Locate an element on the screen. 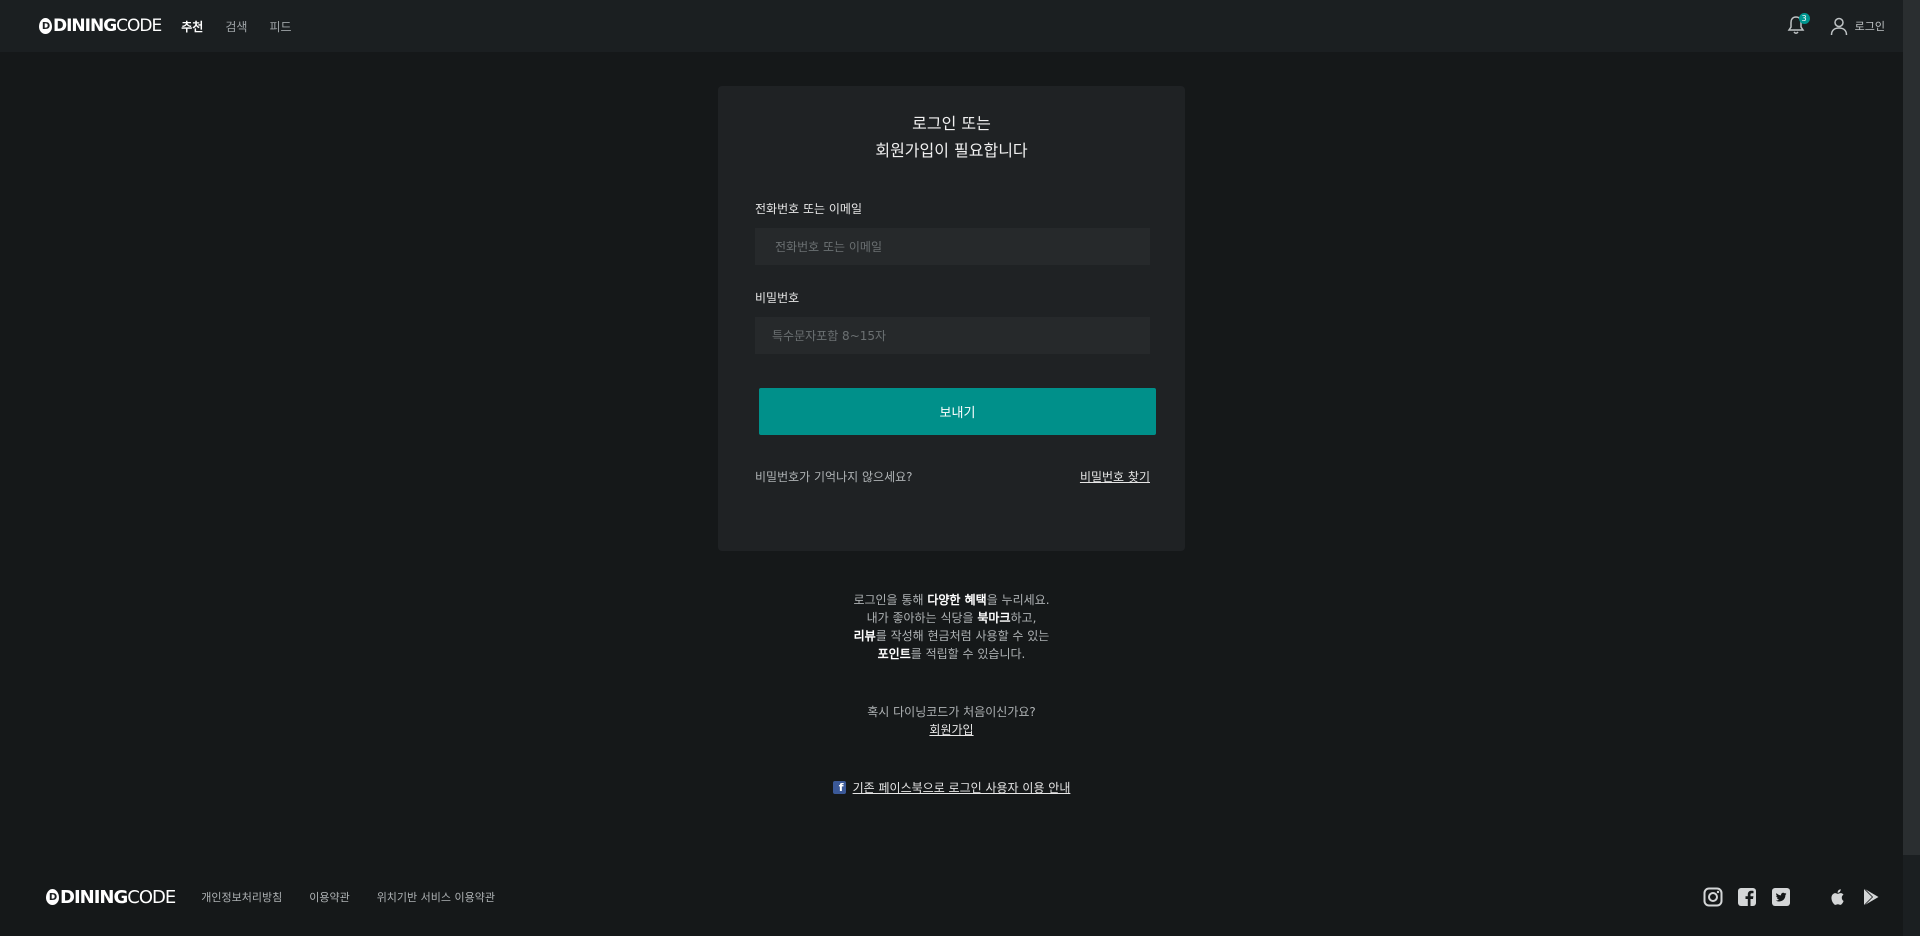  password-field-label: 비밀번호 is located at coordinates (777, 298).